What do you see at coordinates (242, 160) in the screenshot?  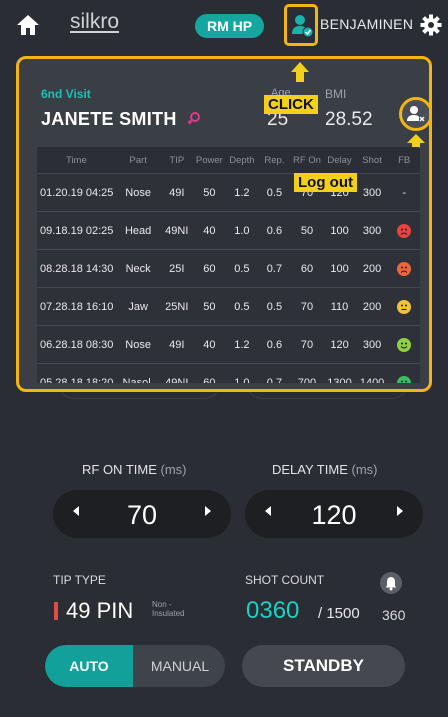 I see `column-header: Depth` at bounding box center [242, 160].